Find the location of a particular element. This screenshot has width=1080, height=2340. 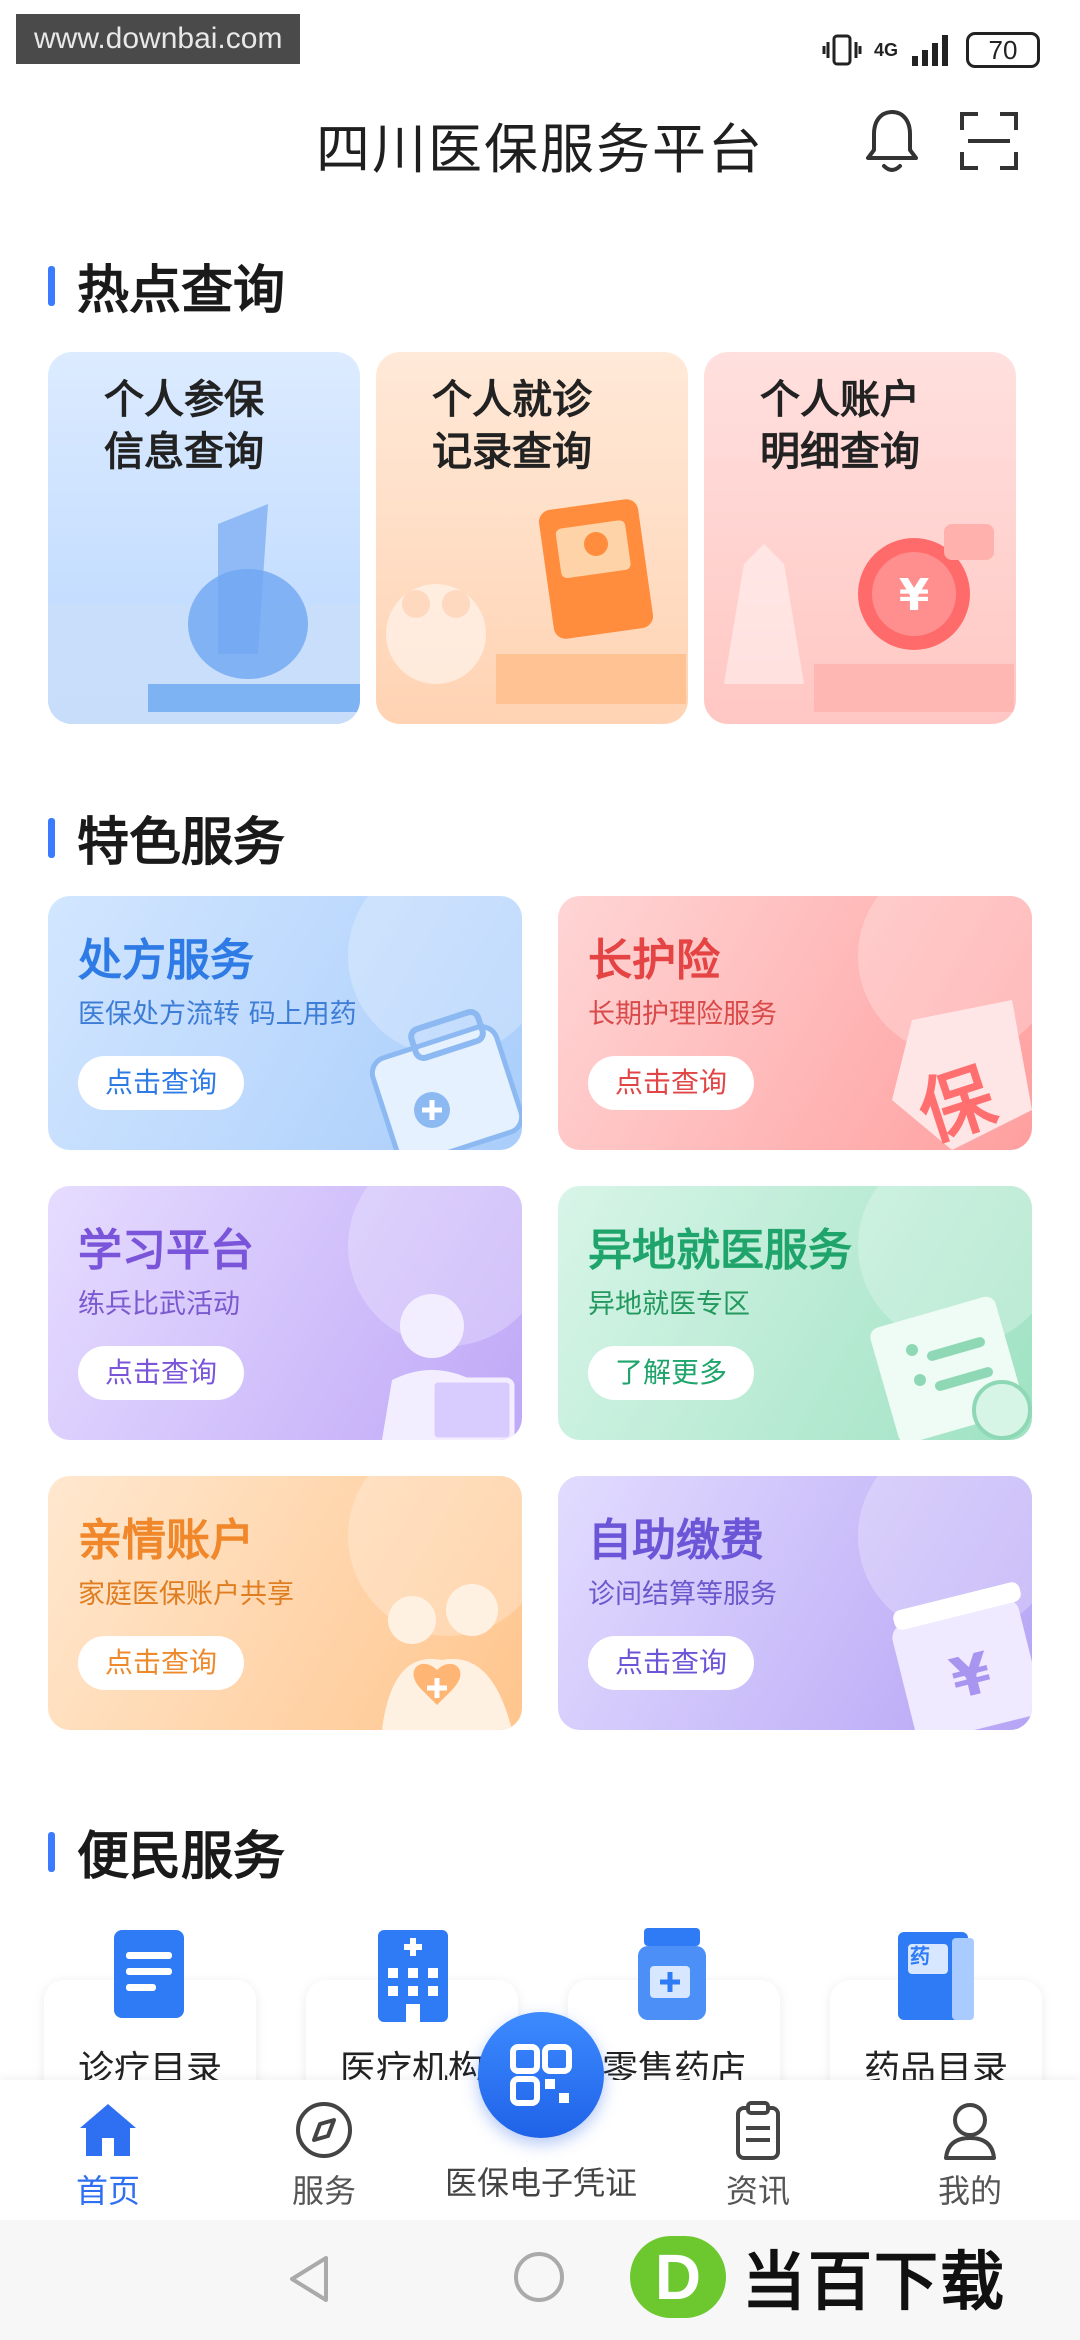

catalog-icon is located at coordinates (149, 1974).